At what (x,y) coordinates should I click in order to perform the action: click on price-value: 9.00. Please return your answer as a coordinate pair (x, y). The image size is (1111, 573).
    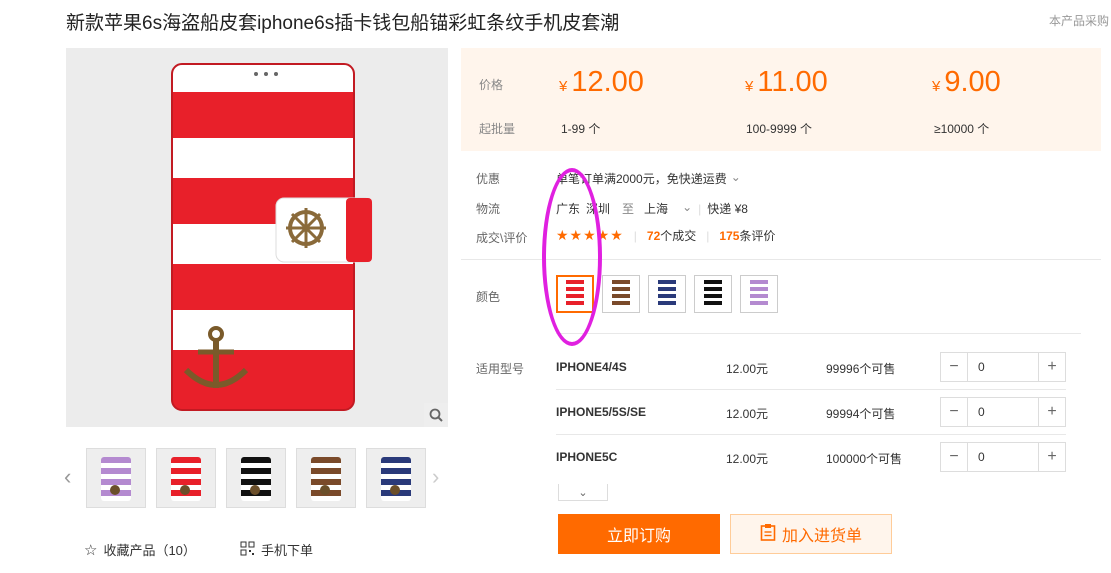
    Looking at the image, I should click on (972, 82).